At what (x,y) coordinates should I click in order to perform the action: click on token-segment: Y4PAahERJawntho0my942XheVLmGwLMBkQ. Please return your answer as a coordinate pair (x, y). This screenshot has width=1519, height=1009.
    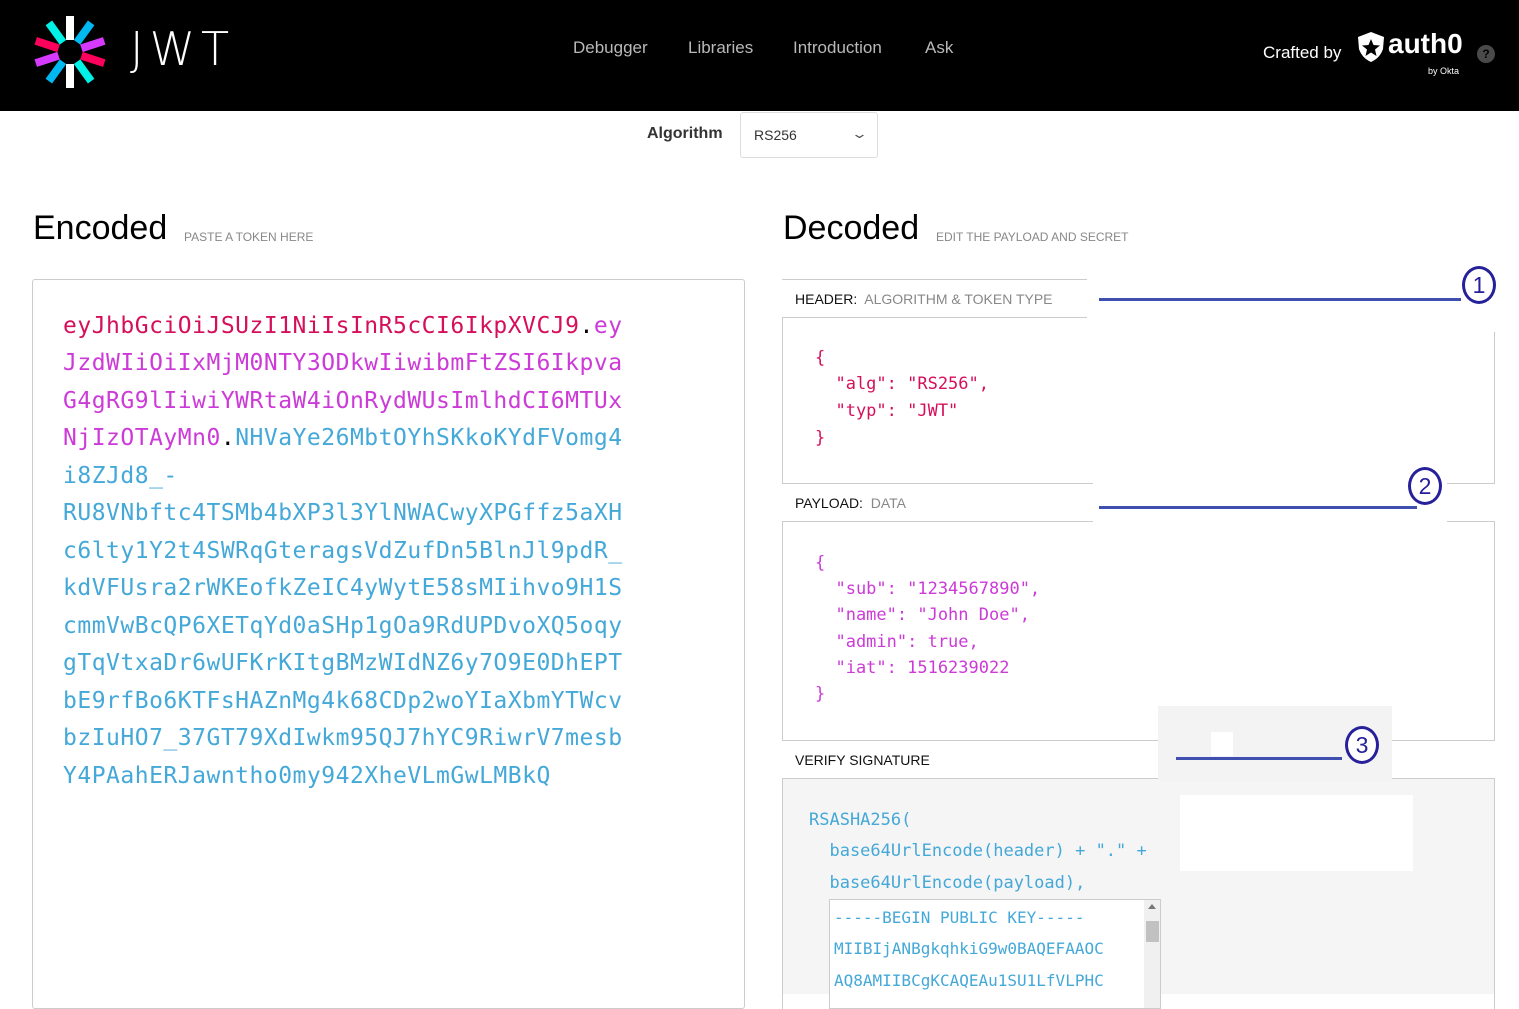
    Looking at the image, I should click on (307, 776).